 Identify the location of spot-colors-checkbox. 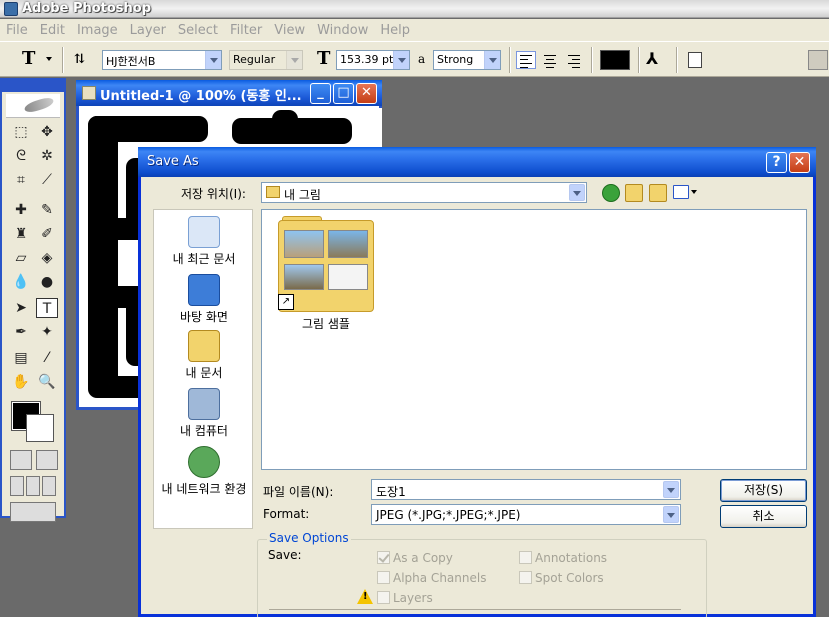
(525, 577).